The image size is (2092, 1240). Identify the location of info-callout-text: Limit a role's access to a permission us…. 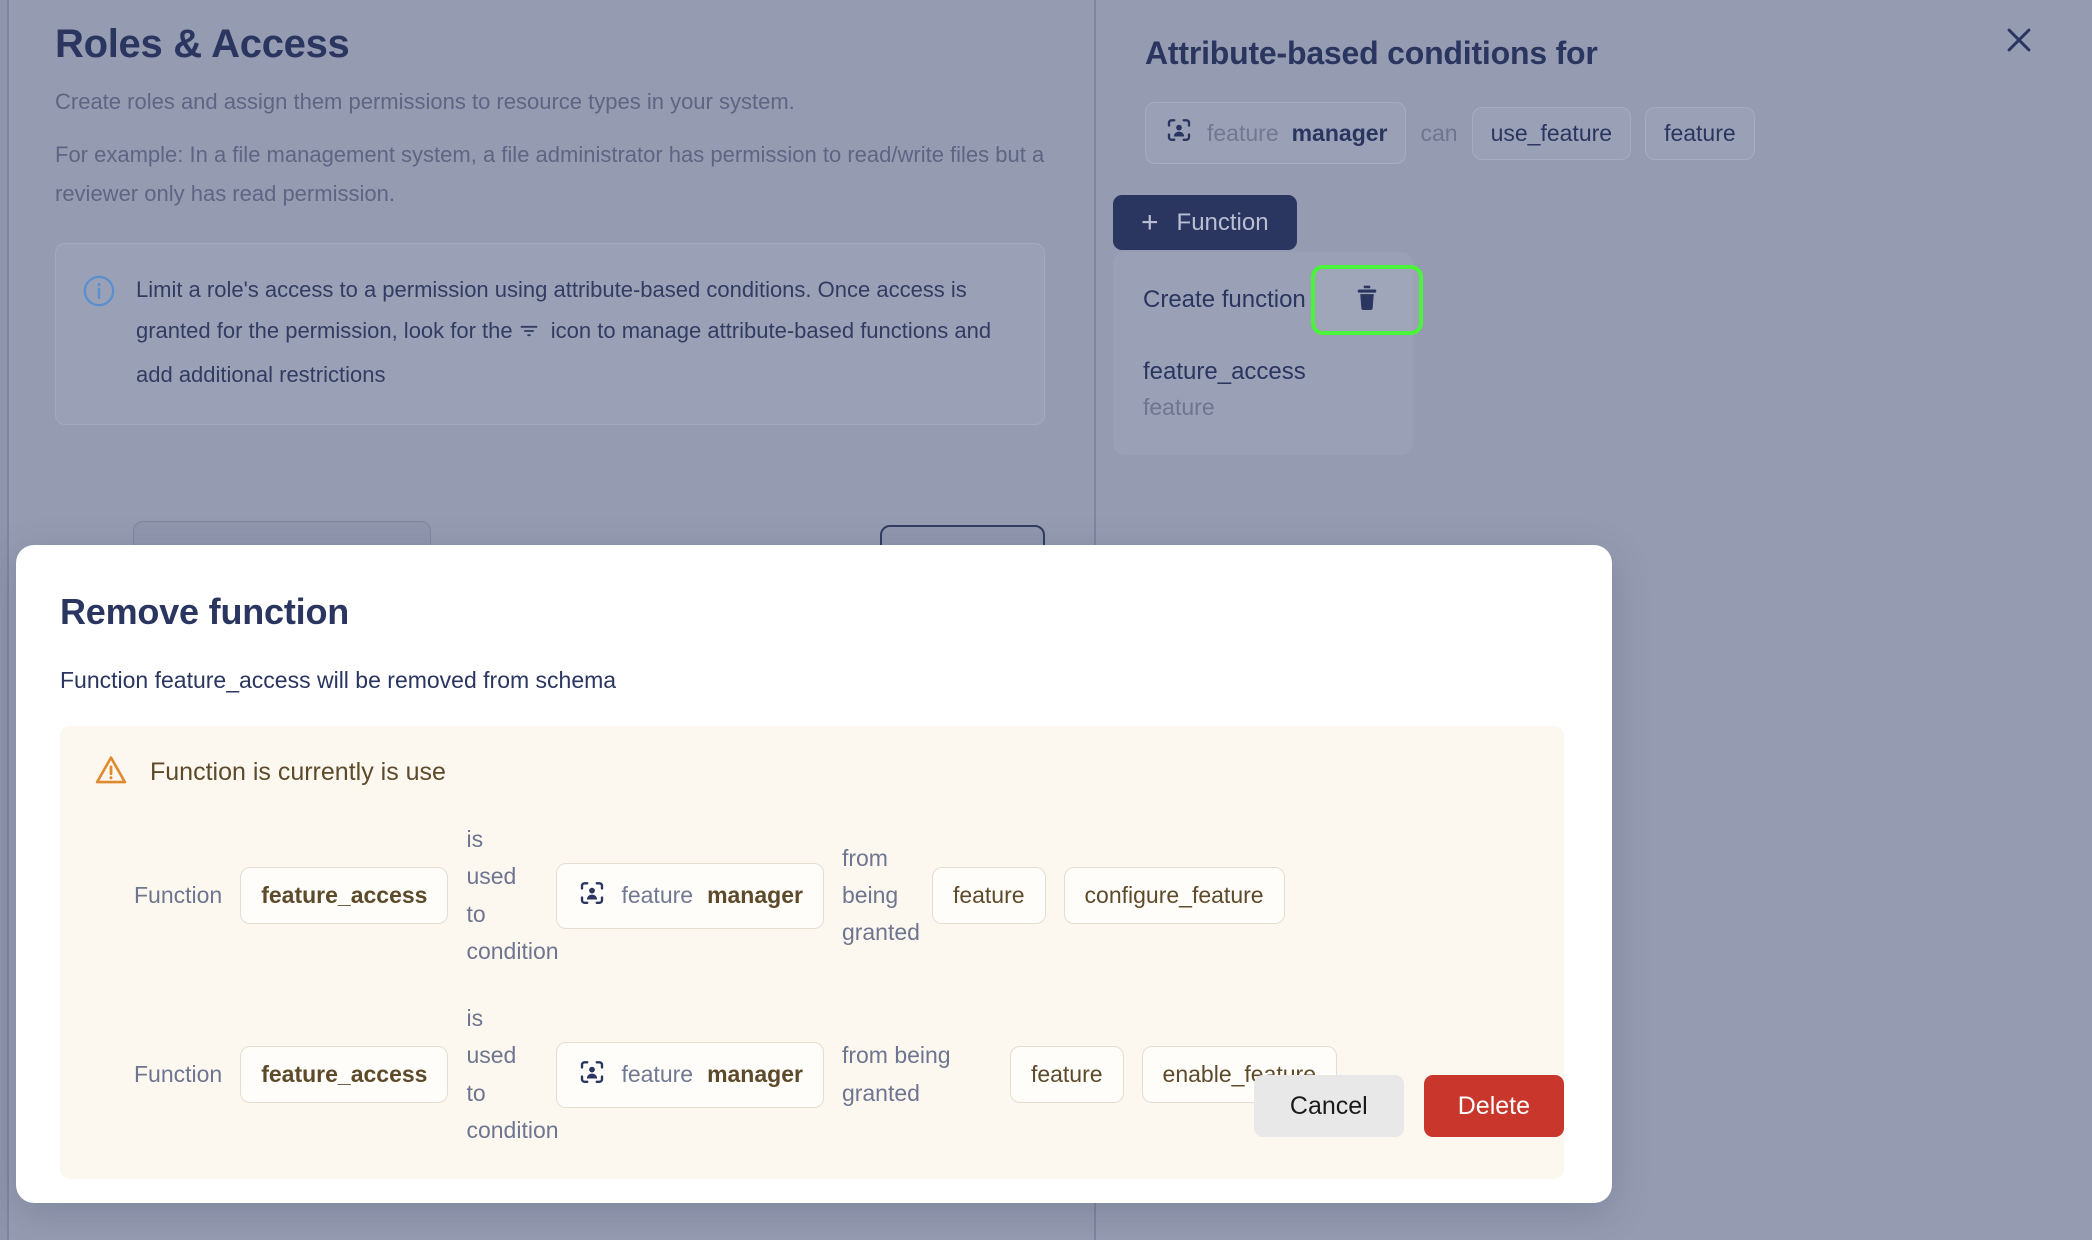
(575, 332).